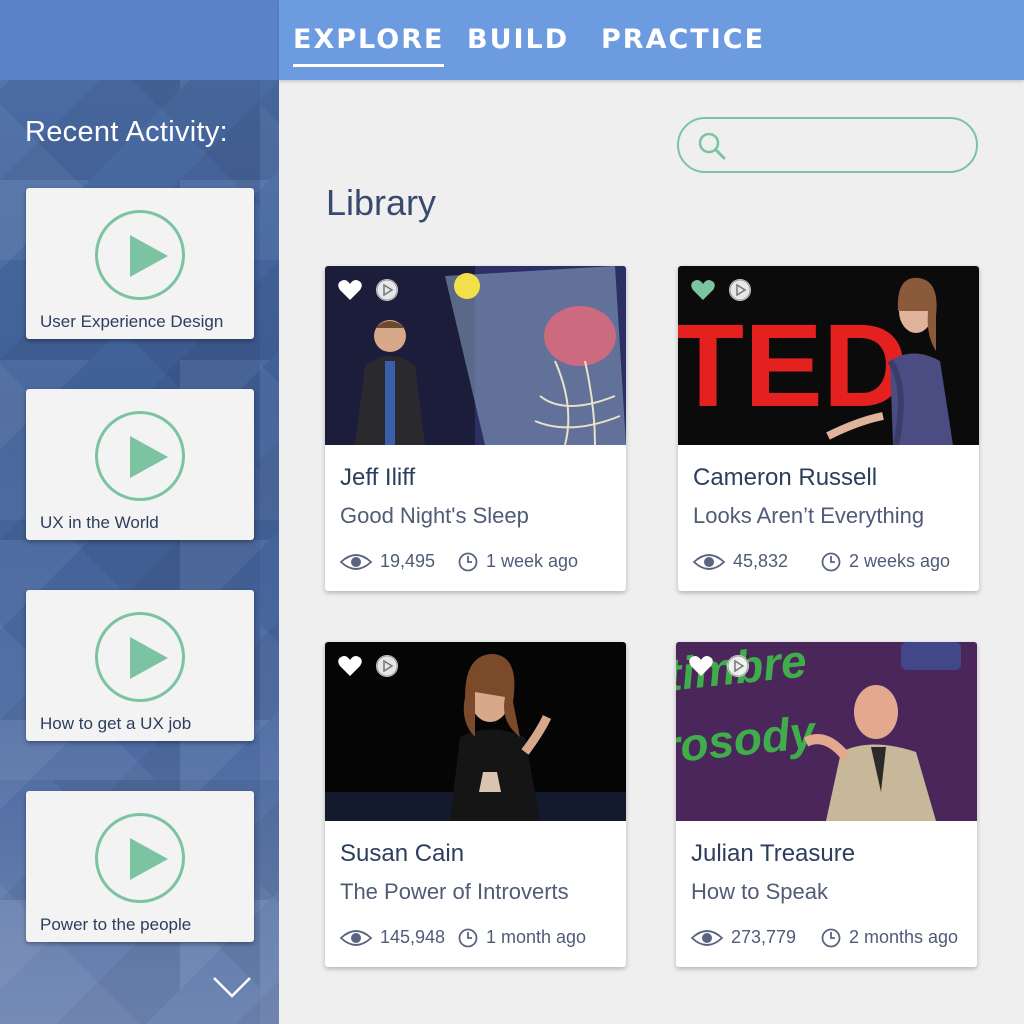  What do you see at coordinates (369, 45) in the screenshot?
I see `tab-explore: EXPLORE` at bounding box center [369, 45].